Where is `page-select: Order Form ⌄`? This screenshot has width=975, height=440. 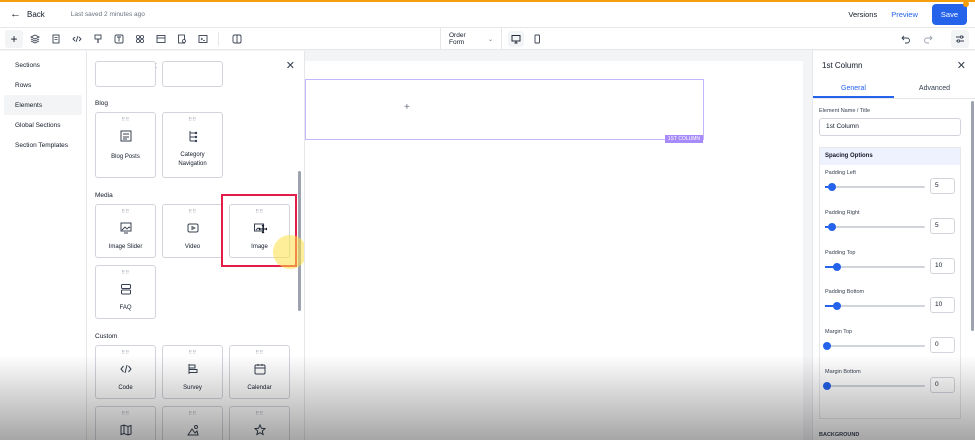
page-select: Order Form ⌄ is located at coordinates (471, 39).